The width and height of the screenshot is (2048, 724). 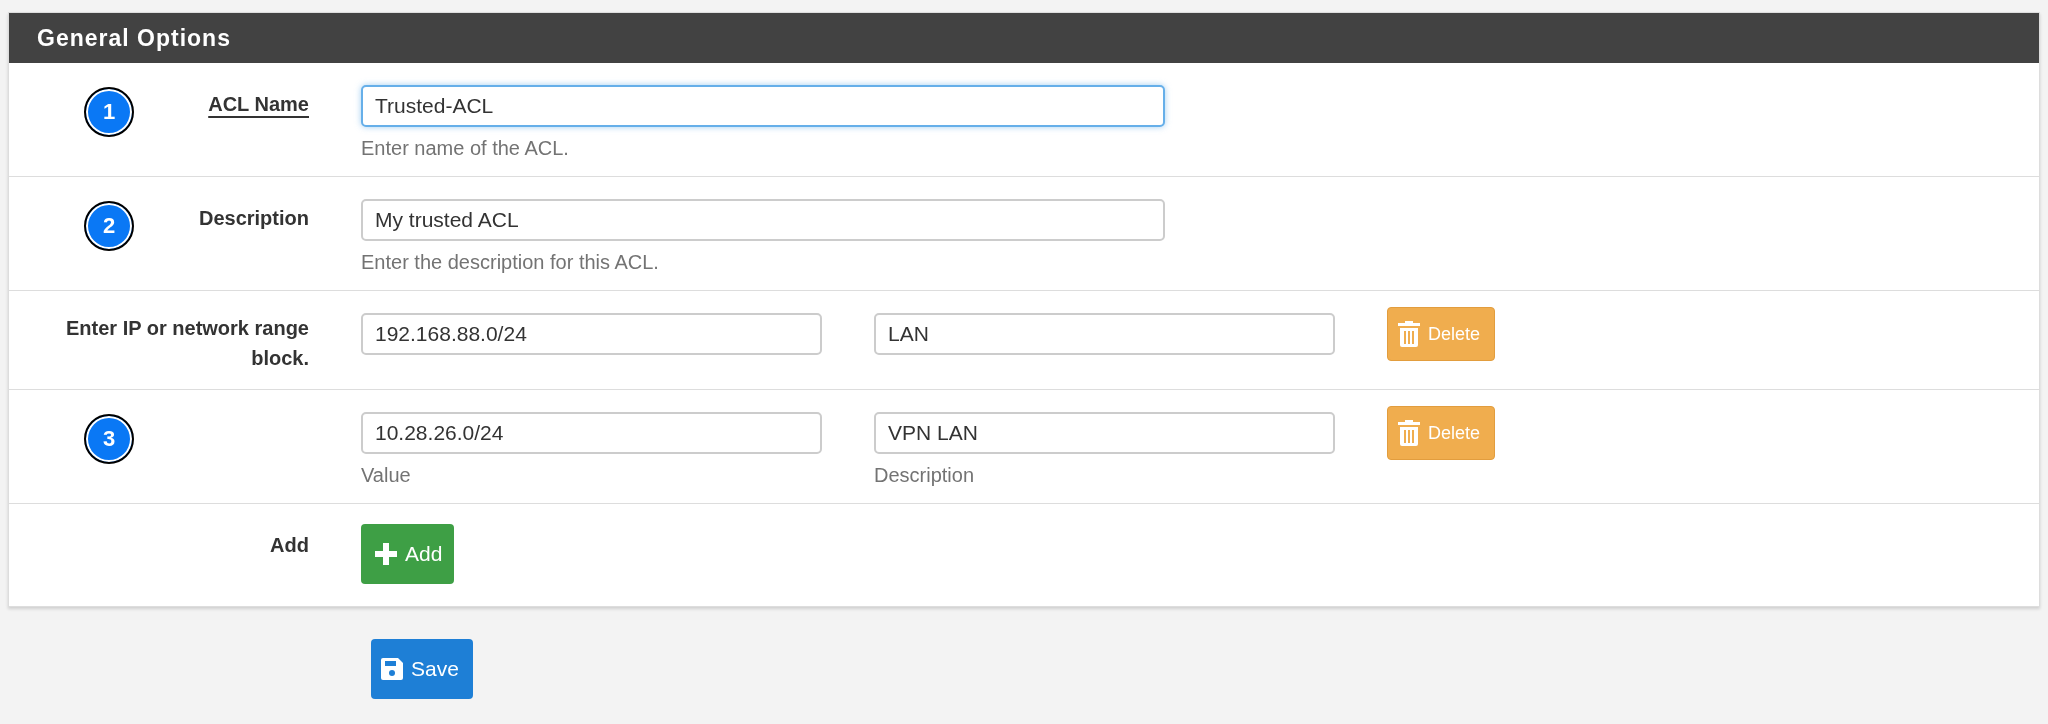 What do you see at coordinates (925, 475) in the screenshot?
I see `help-text: Description` at bounding box center [925, 475].